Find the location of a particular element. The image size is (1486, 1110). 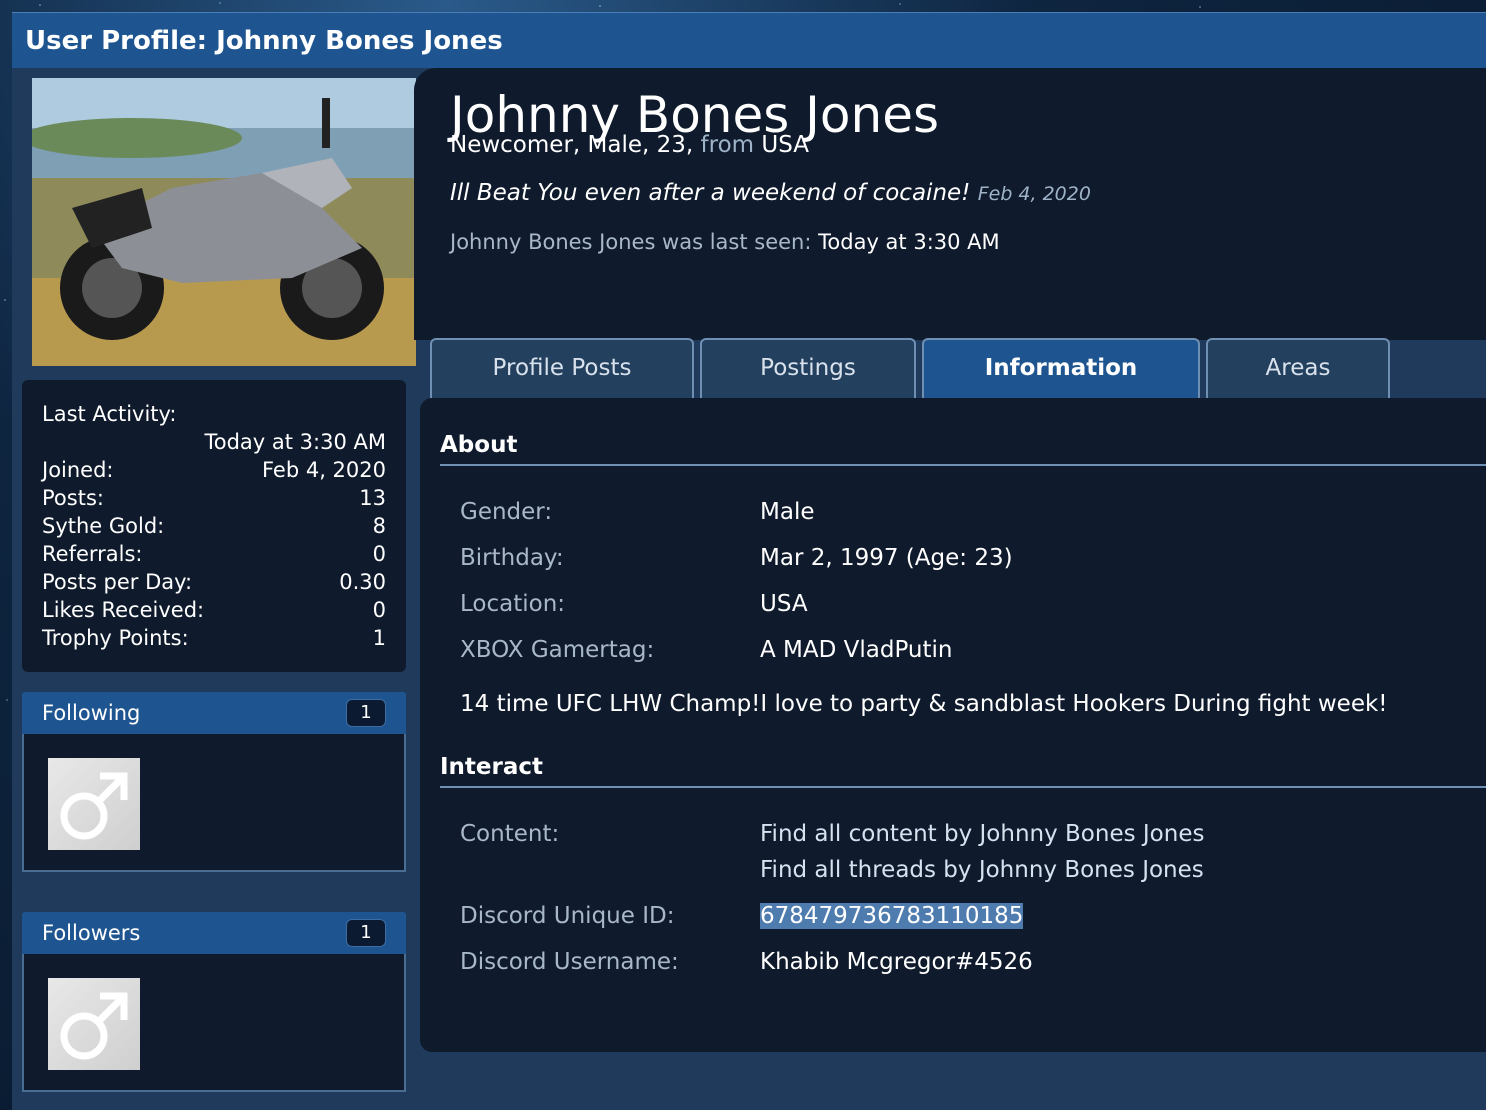

following-count-badge: 1 is located at coordinates (366, 713).